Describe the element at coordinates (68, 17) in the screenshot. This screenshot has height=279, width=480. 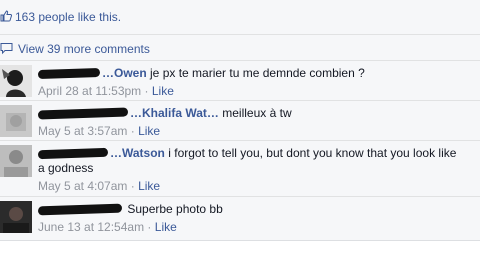
I see `likes-count-link: 163 people like this.` at that location.